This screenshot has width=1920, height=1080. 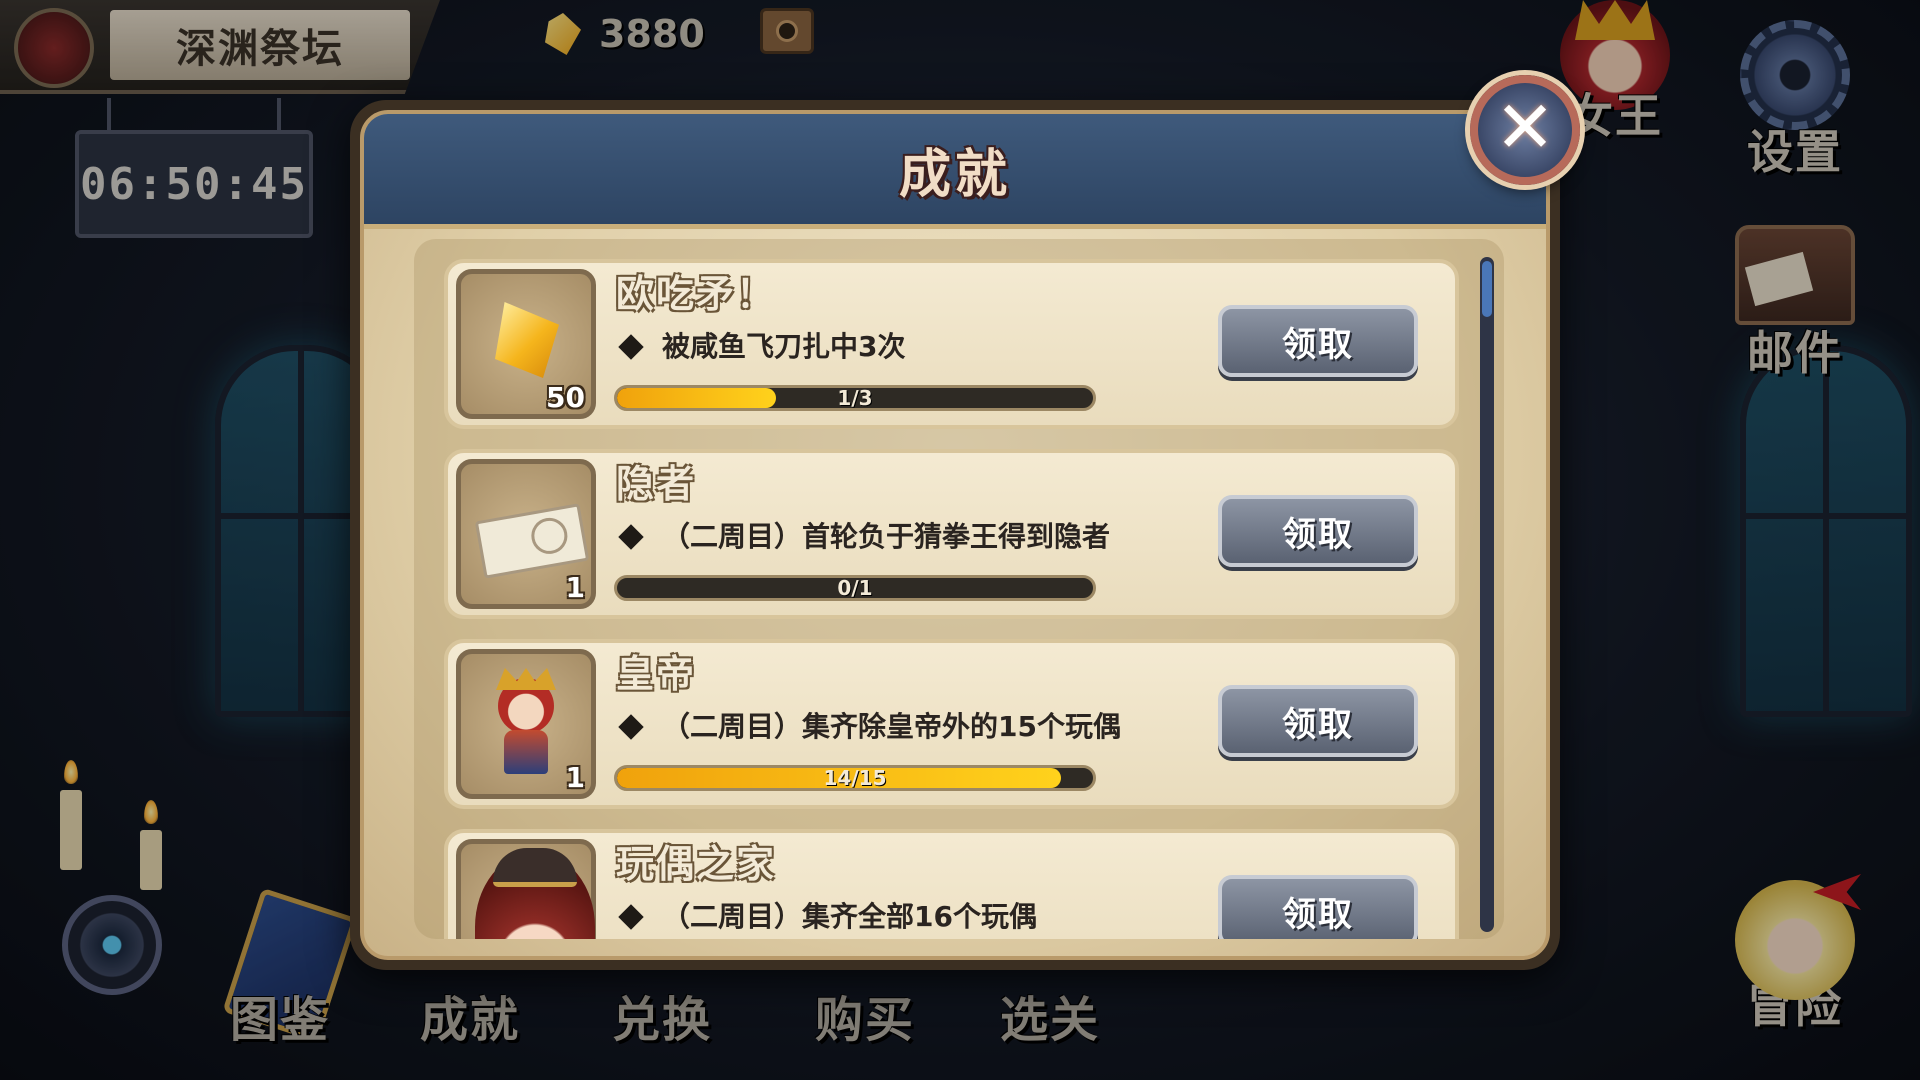 I want to click on achievement-title: 玩偶之家, so click(x=696, y=864).